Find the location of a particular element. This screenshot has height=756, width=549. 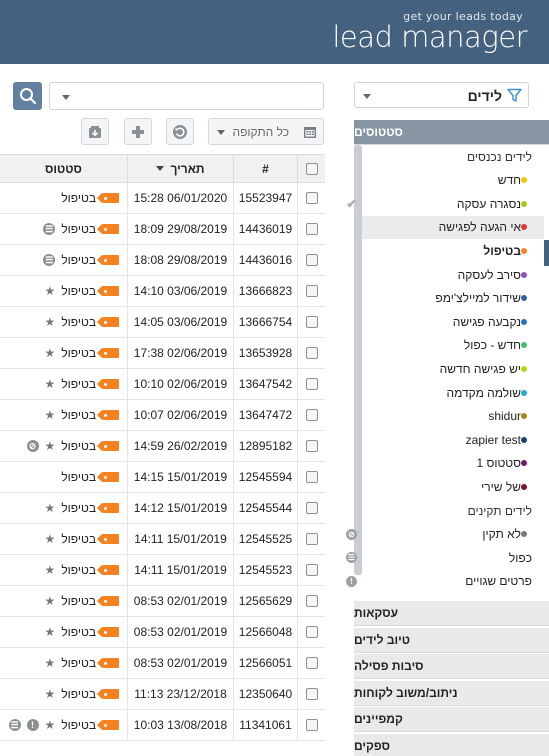

table-row: 12545525 14:11 15/01/2019 בטיפול ★ is located at coordinates (162, 539).